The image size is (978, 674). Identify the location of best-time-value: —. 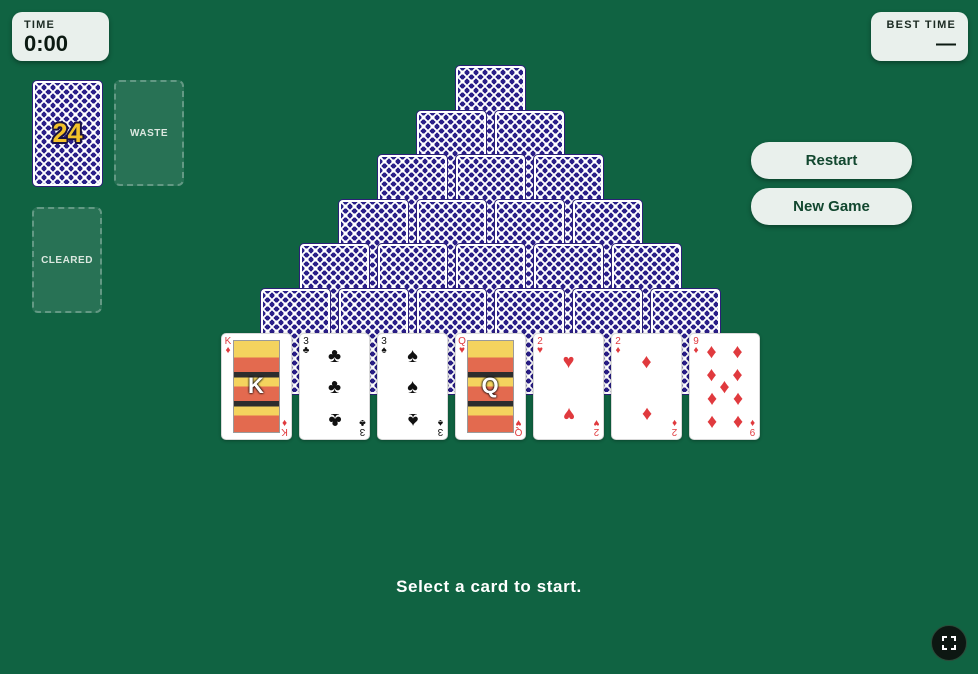
(946, 44).